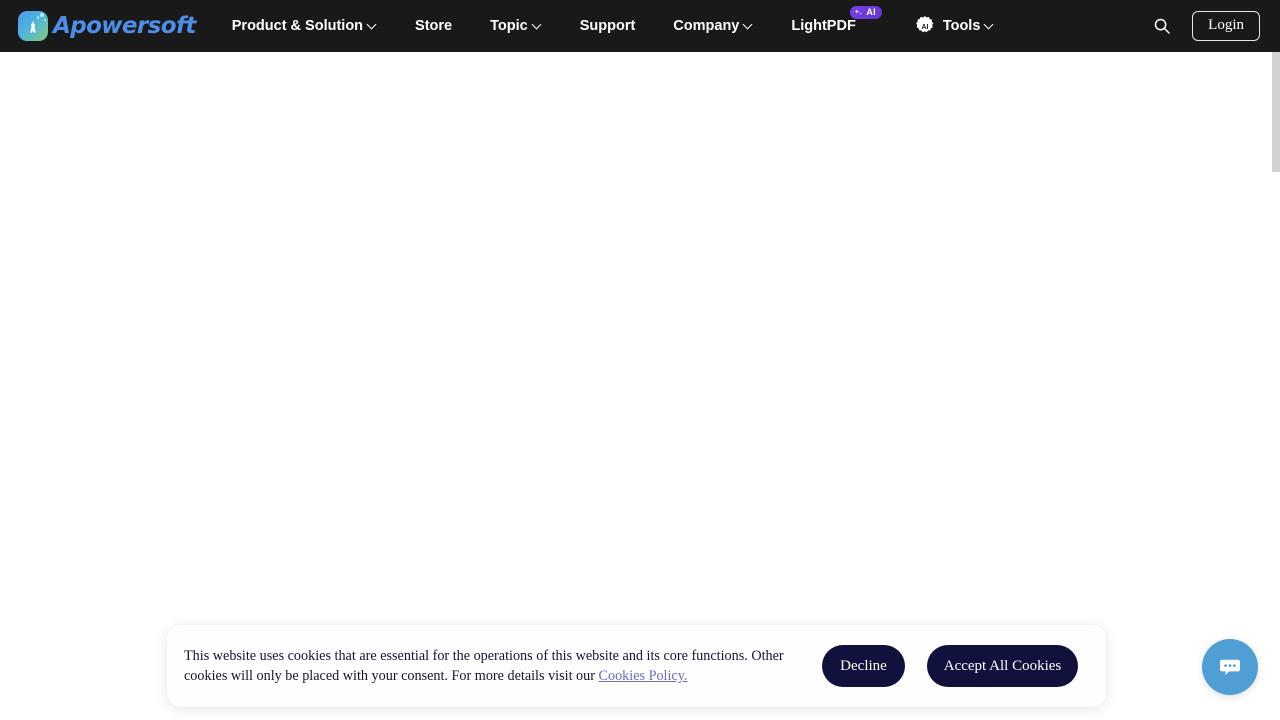  What do you see at coordinates (1002, 666) in the screenshot?
I see `accept-all-cookies-button: Accept All Cookies` at bounding box center [1002, 666].